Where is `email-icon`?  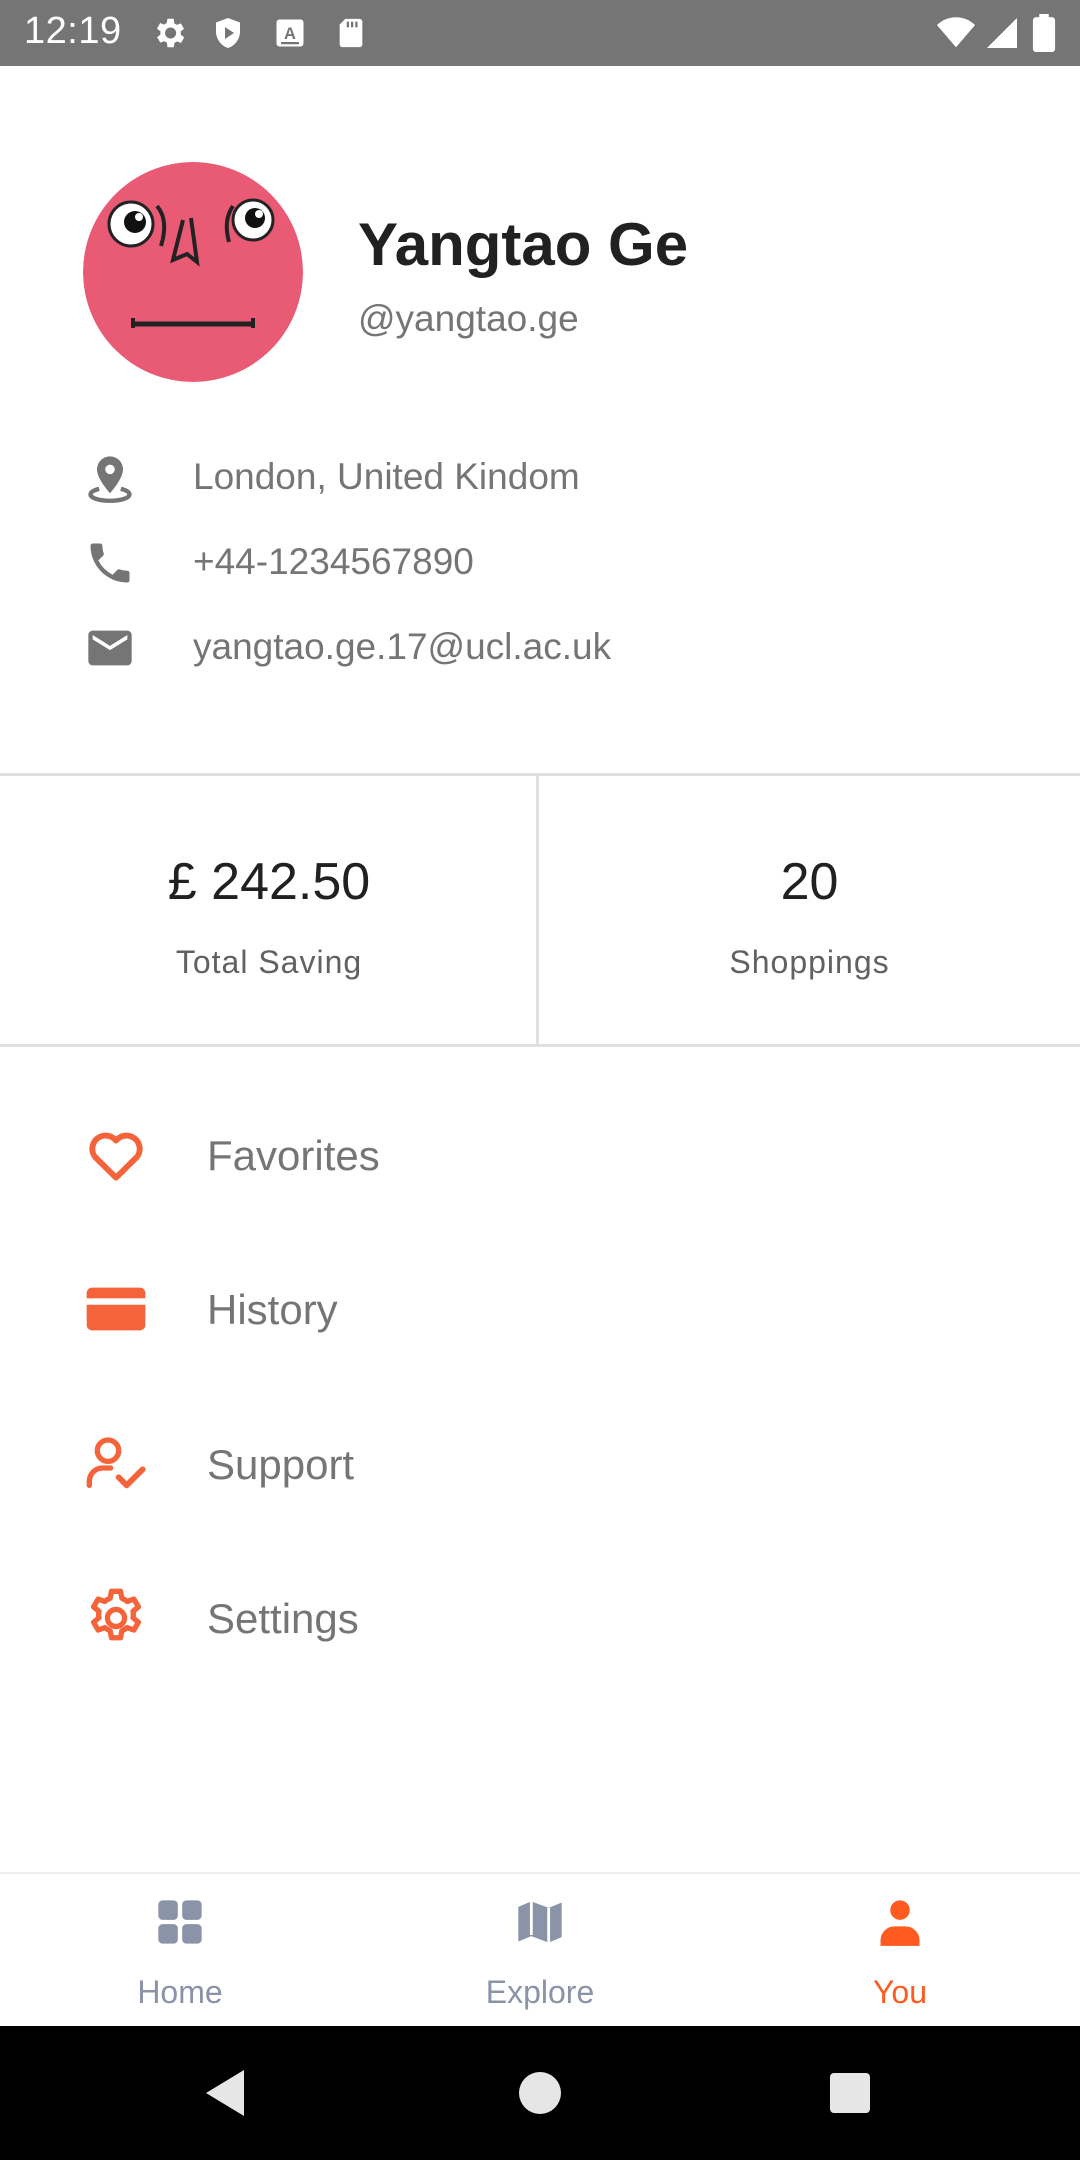
email-icon is located at coordinates (110, 648).